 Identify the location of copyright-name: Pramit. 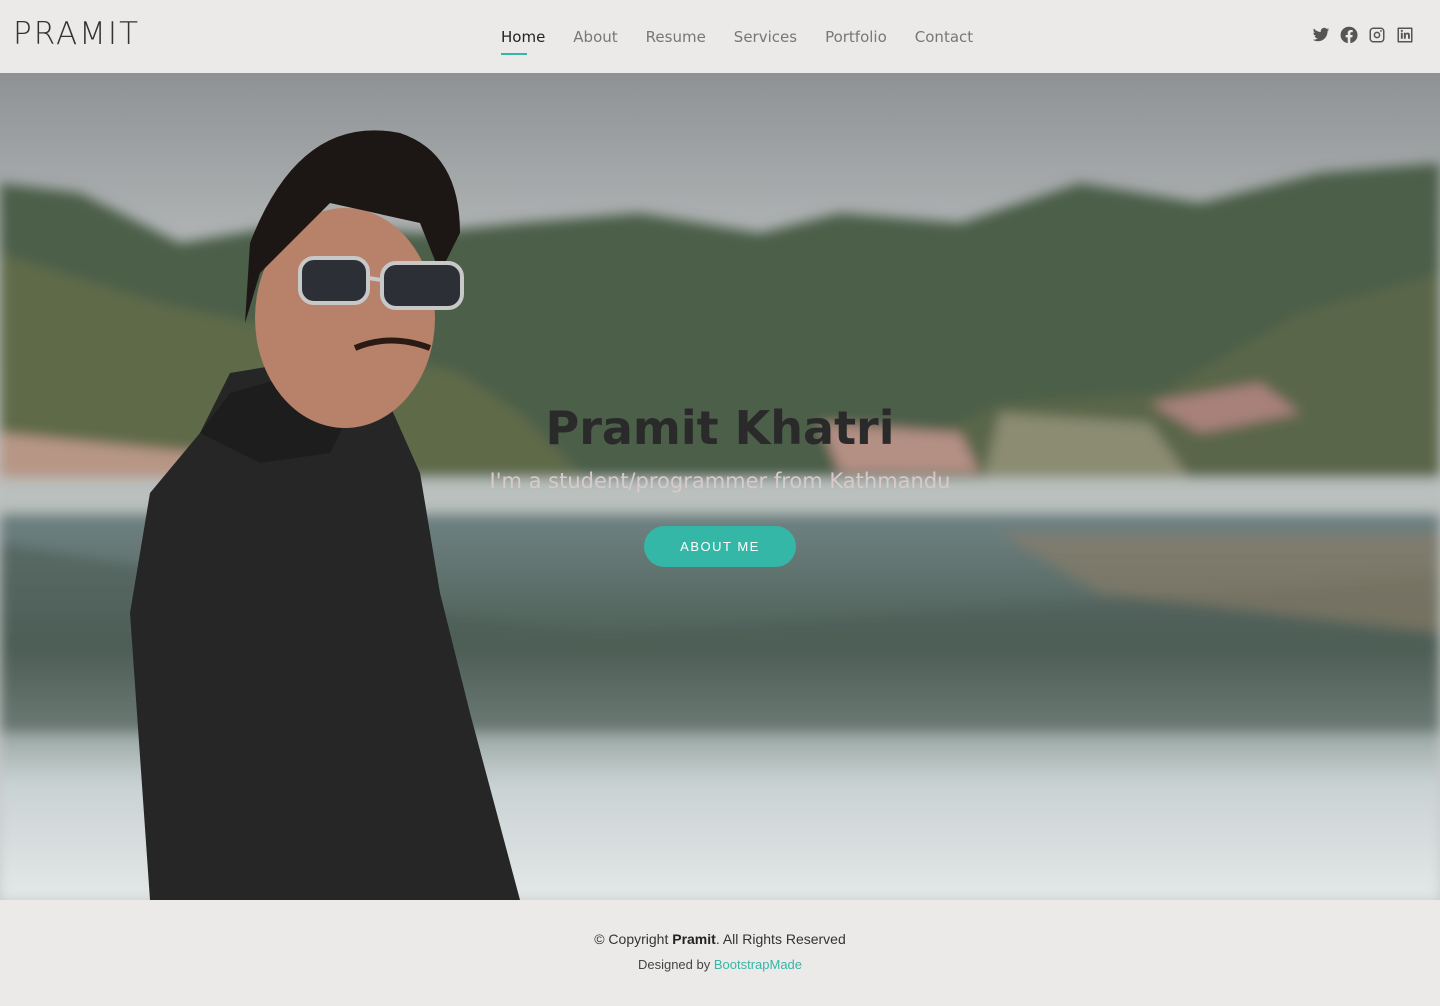
(694, 939).